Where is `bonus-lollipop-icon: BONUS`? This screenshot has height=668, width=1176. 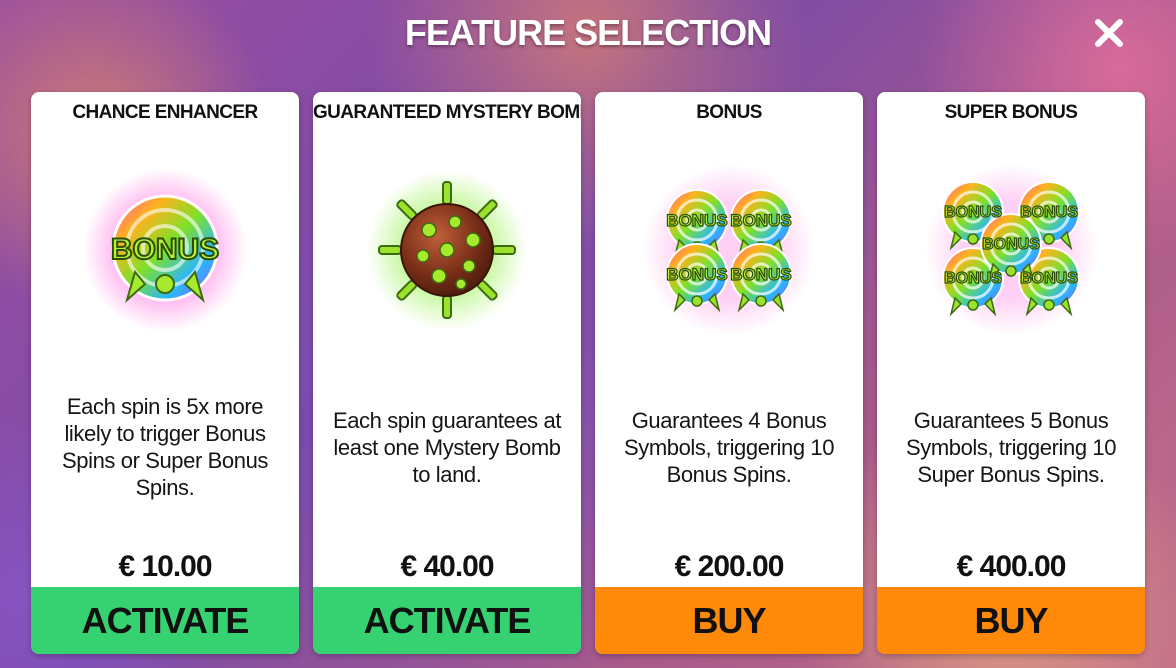 bonus-lollipop-icon: BONUS is located at coordinates (165, 250).